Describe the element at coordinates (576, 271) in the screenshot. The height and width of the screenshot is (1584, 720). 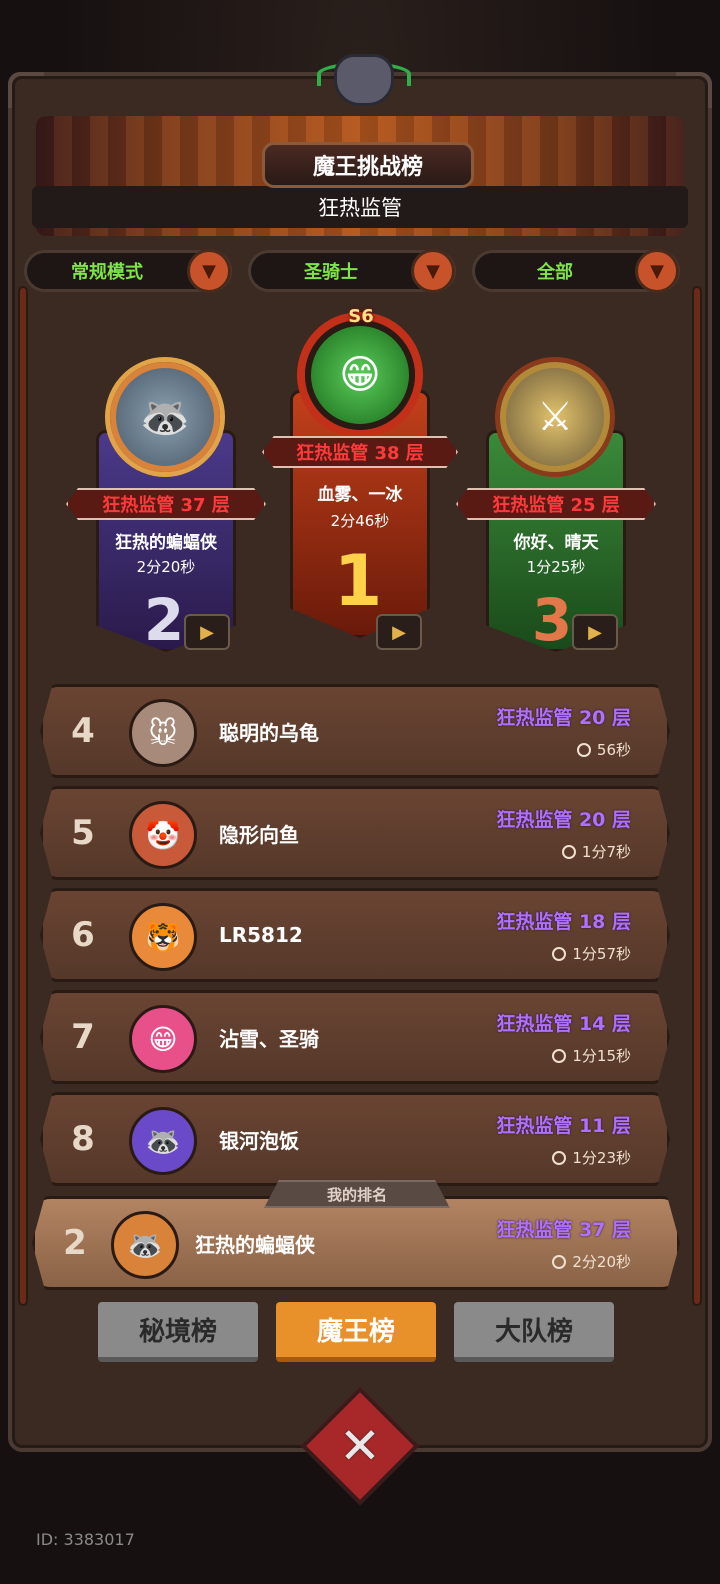
I see `scope-dropdown: 全部 ▼` at that location.